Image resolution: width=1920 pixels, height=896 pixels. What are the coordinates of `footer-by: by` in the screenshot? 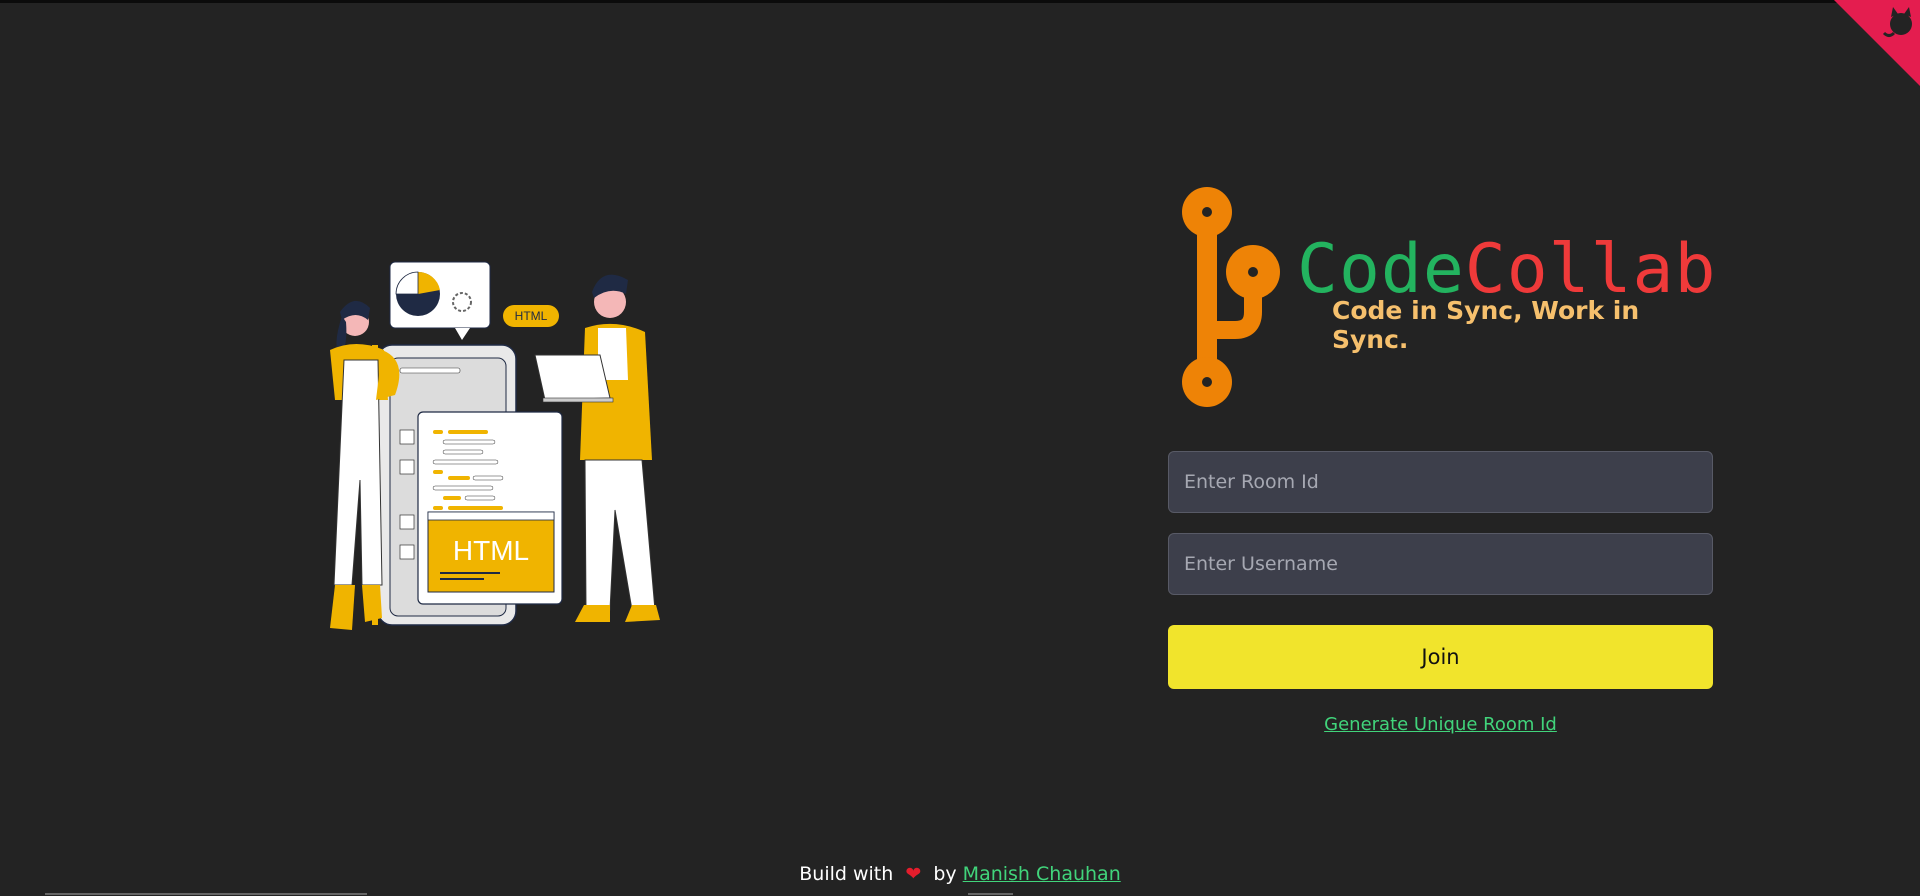 It's located at (945, 874).